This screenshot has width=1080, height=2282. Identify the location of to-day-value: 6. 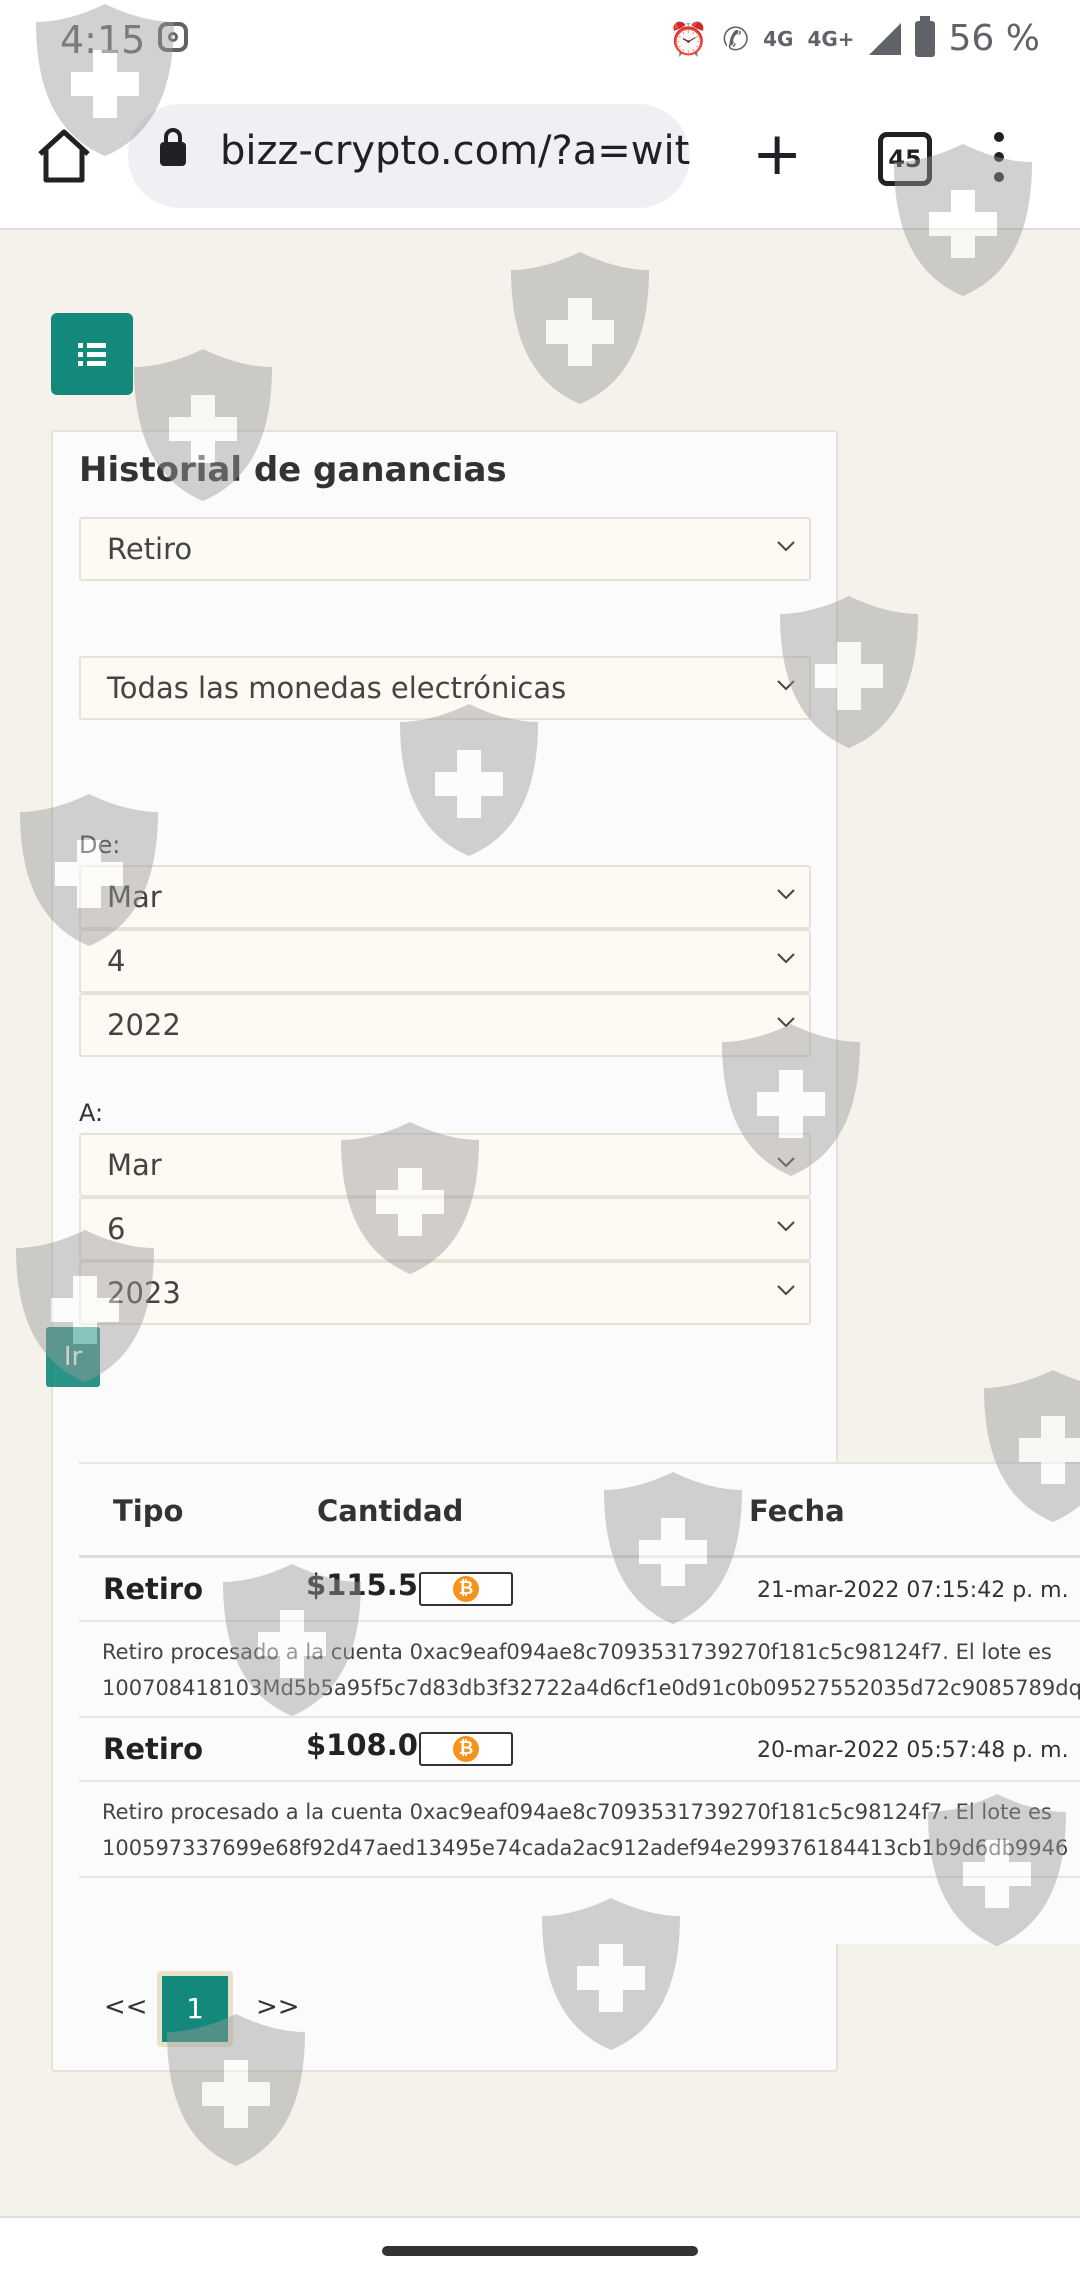
(116, 1229).